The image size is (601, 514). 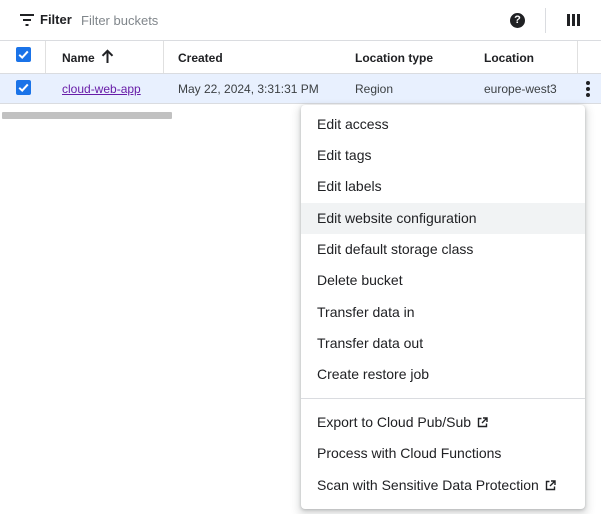 What do you see at coordinates (271, 20) in the screenshot?
I see `filter-buckets-input` at bounding box center [271, 20].